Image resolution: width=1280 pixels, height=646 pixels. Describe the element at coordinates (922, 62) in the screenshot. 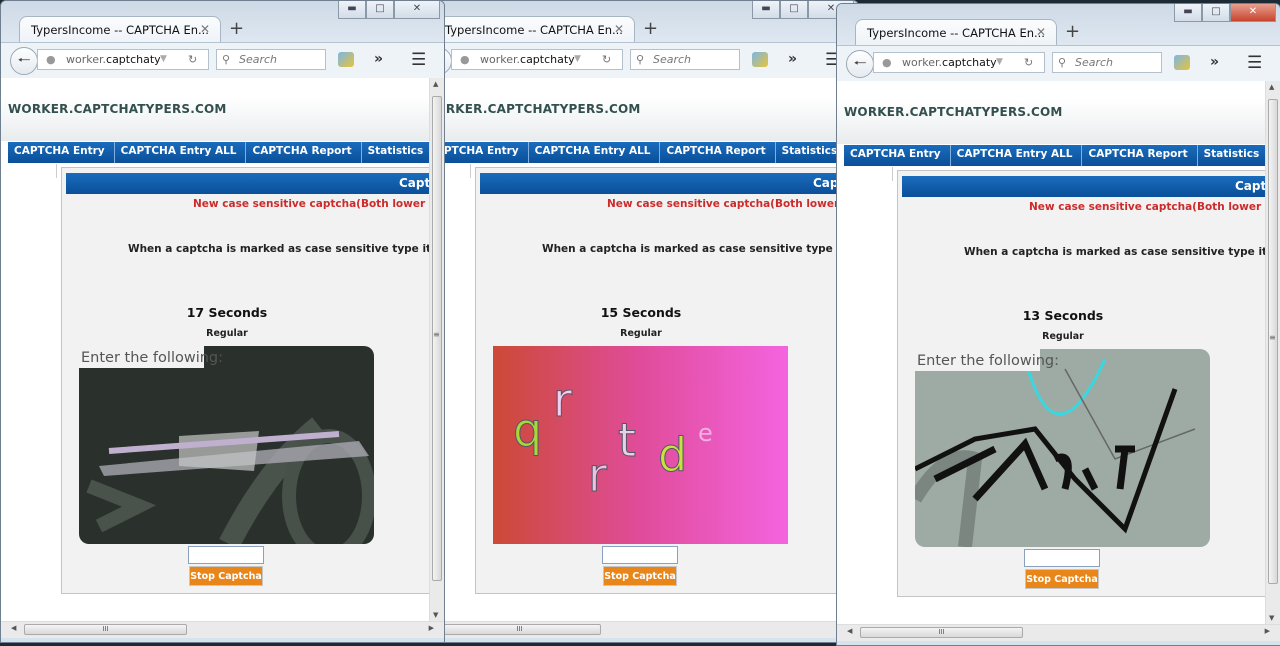

I see `url-prefix: worker.` at that location.